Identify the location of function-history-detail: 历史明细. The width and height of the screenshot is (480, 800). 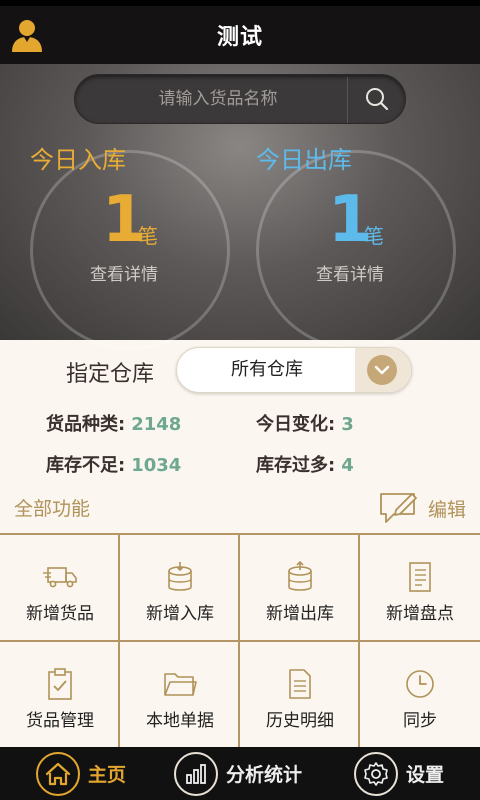
(300, 695).